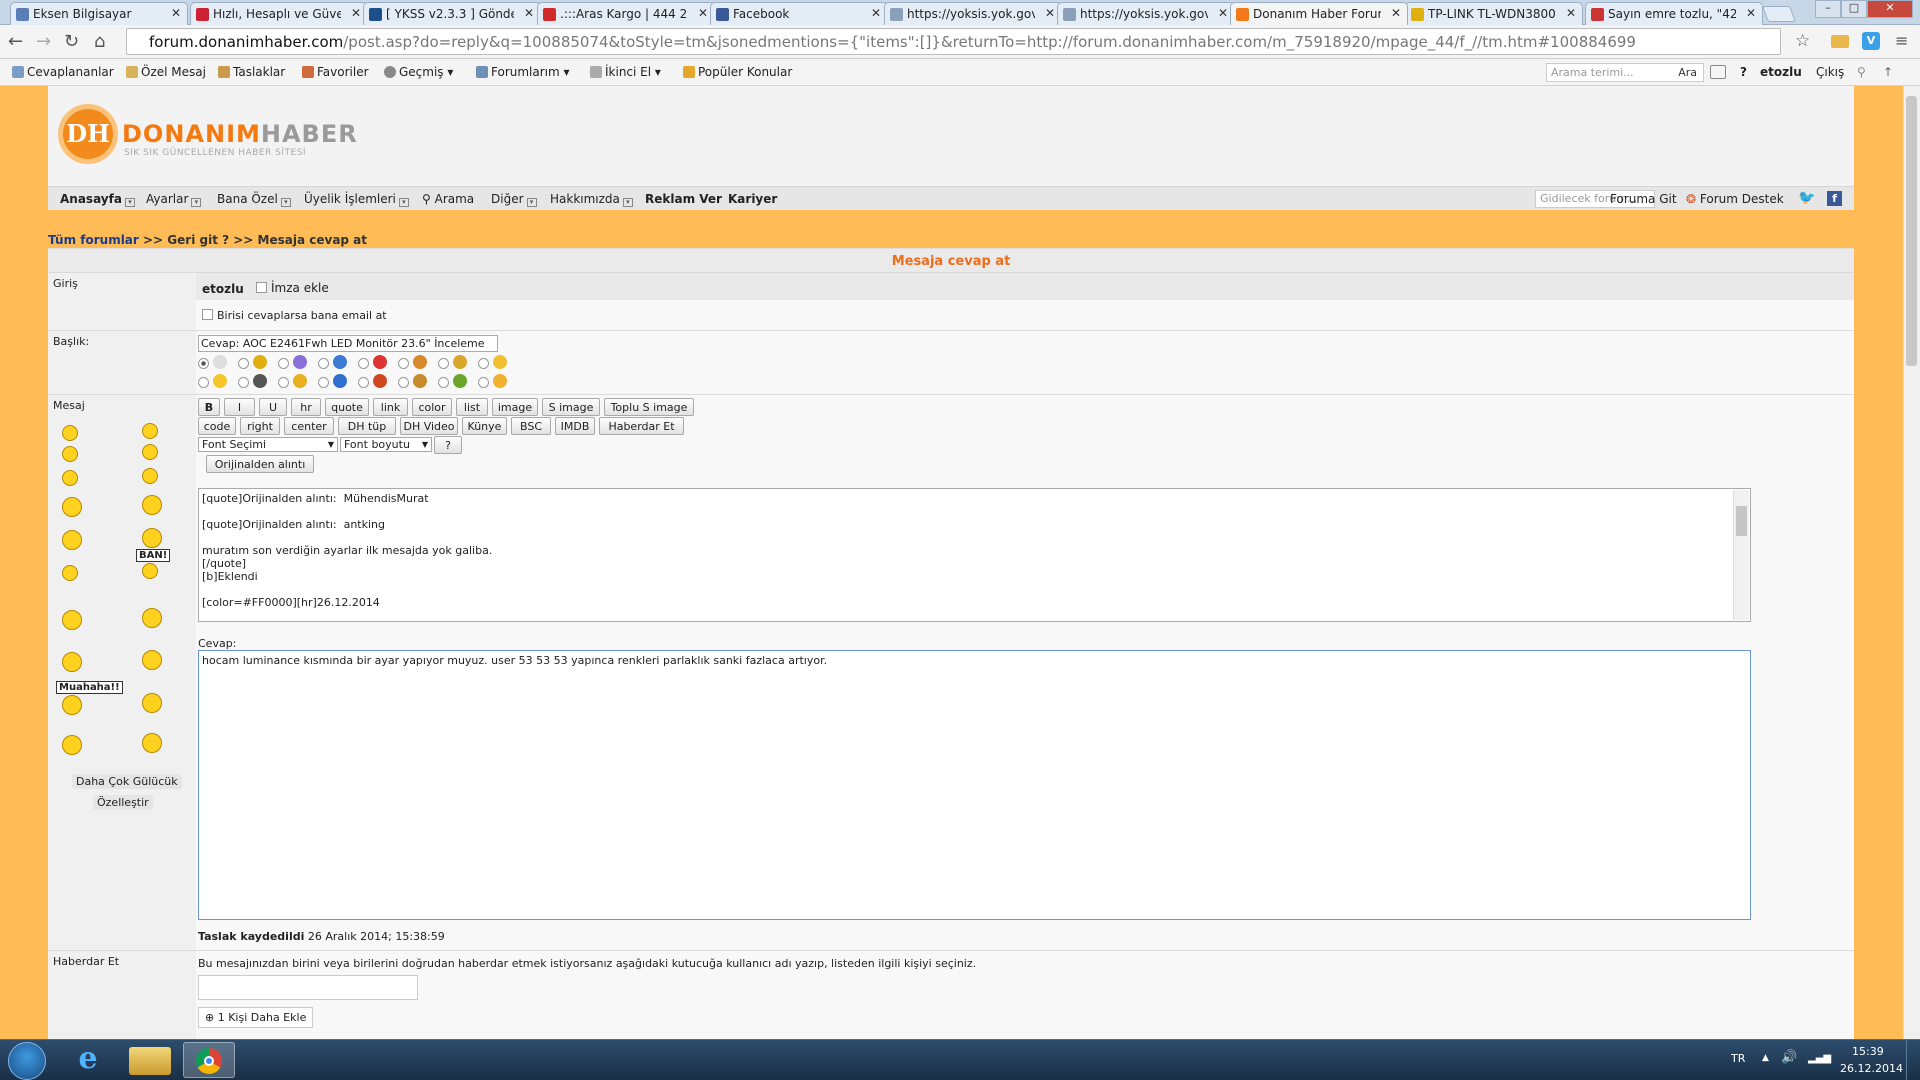 This screenshot has height=1080, width=1920. Describe the element at coordinates (531, 426) in the screenshot. I see `editor-bsc-button: BSC` at that location.